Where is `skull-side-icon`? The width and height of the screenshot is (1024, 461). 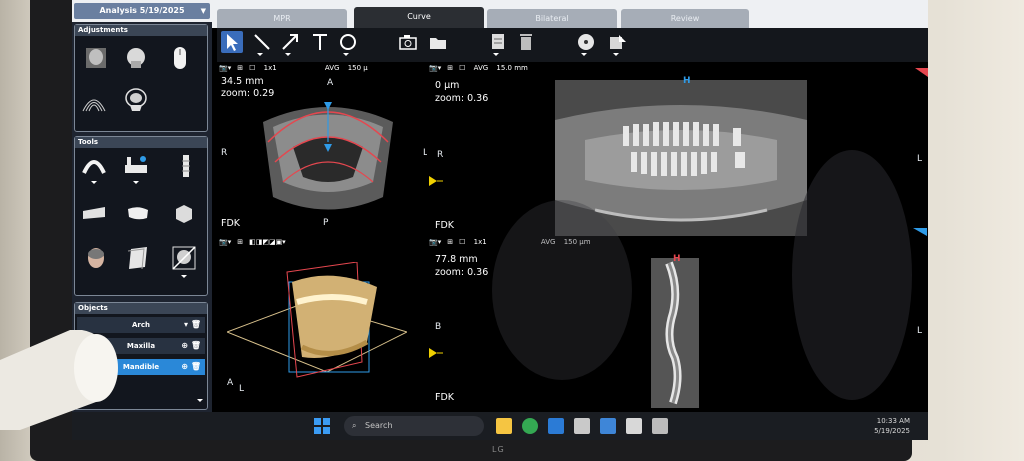
skull-side-icon is located at coordinates (136, 58).